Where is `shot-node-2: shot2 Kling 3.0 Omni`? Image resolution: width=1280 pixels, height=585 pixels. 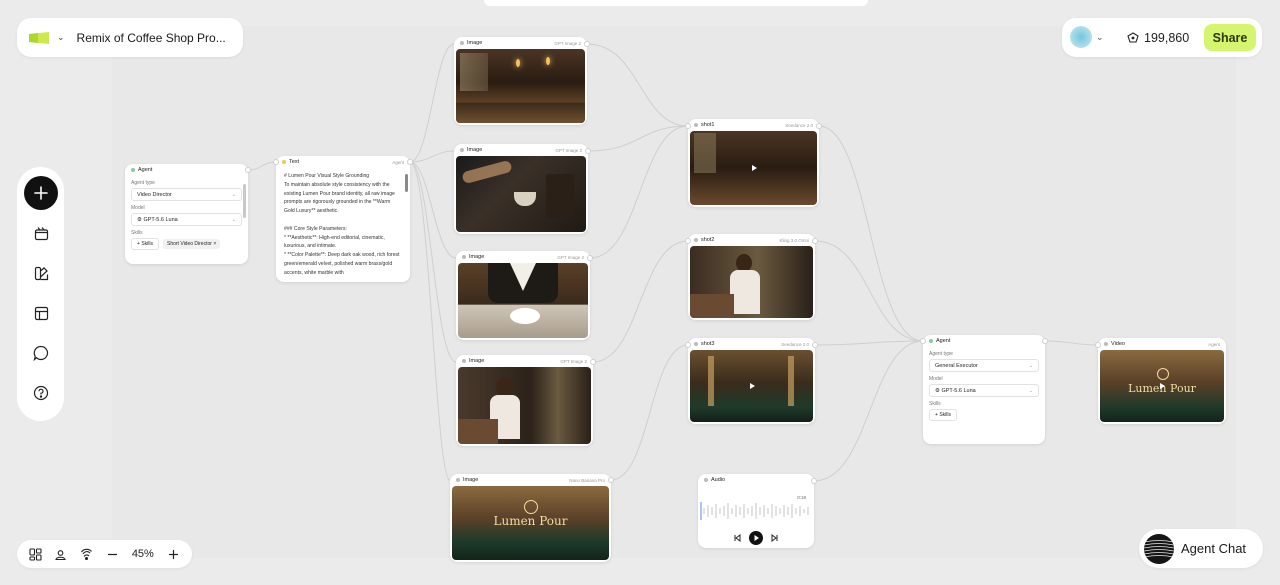 shot-node-2: shot2 Kling 3.0 Omni is located at coordinates (751, 277).